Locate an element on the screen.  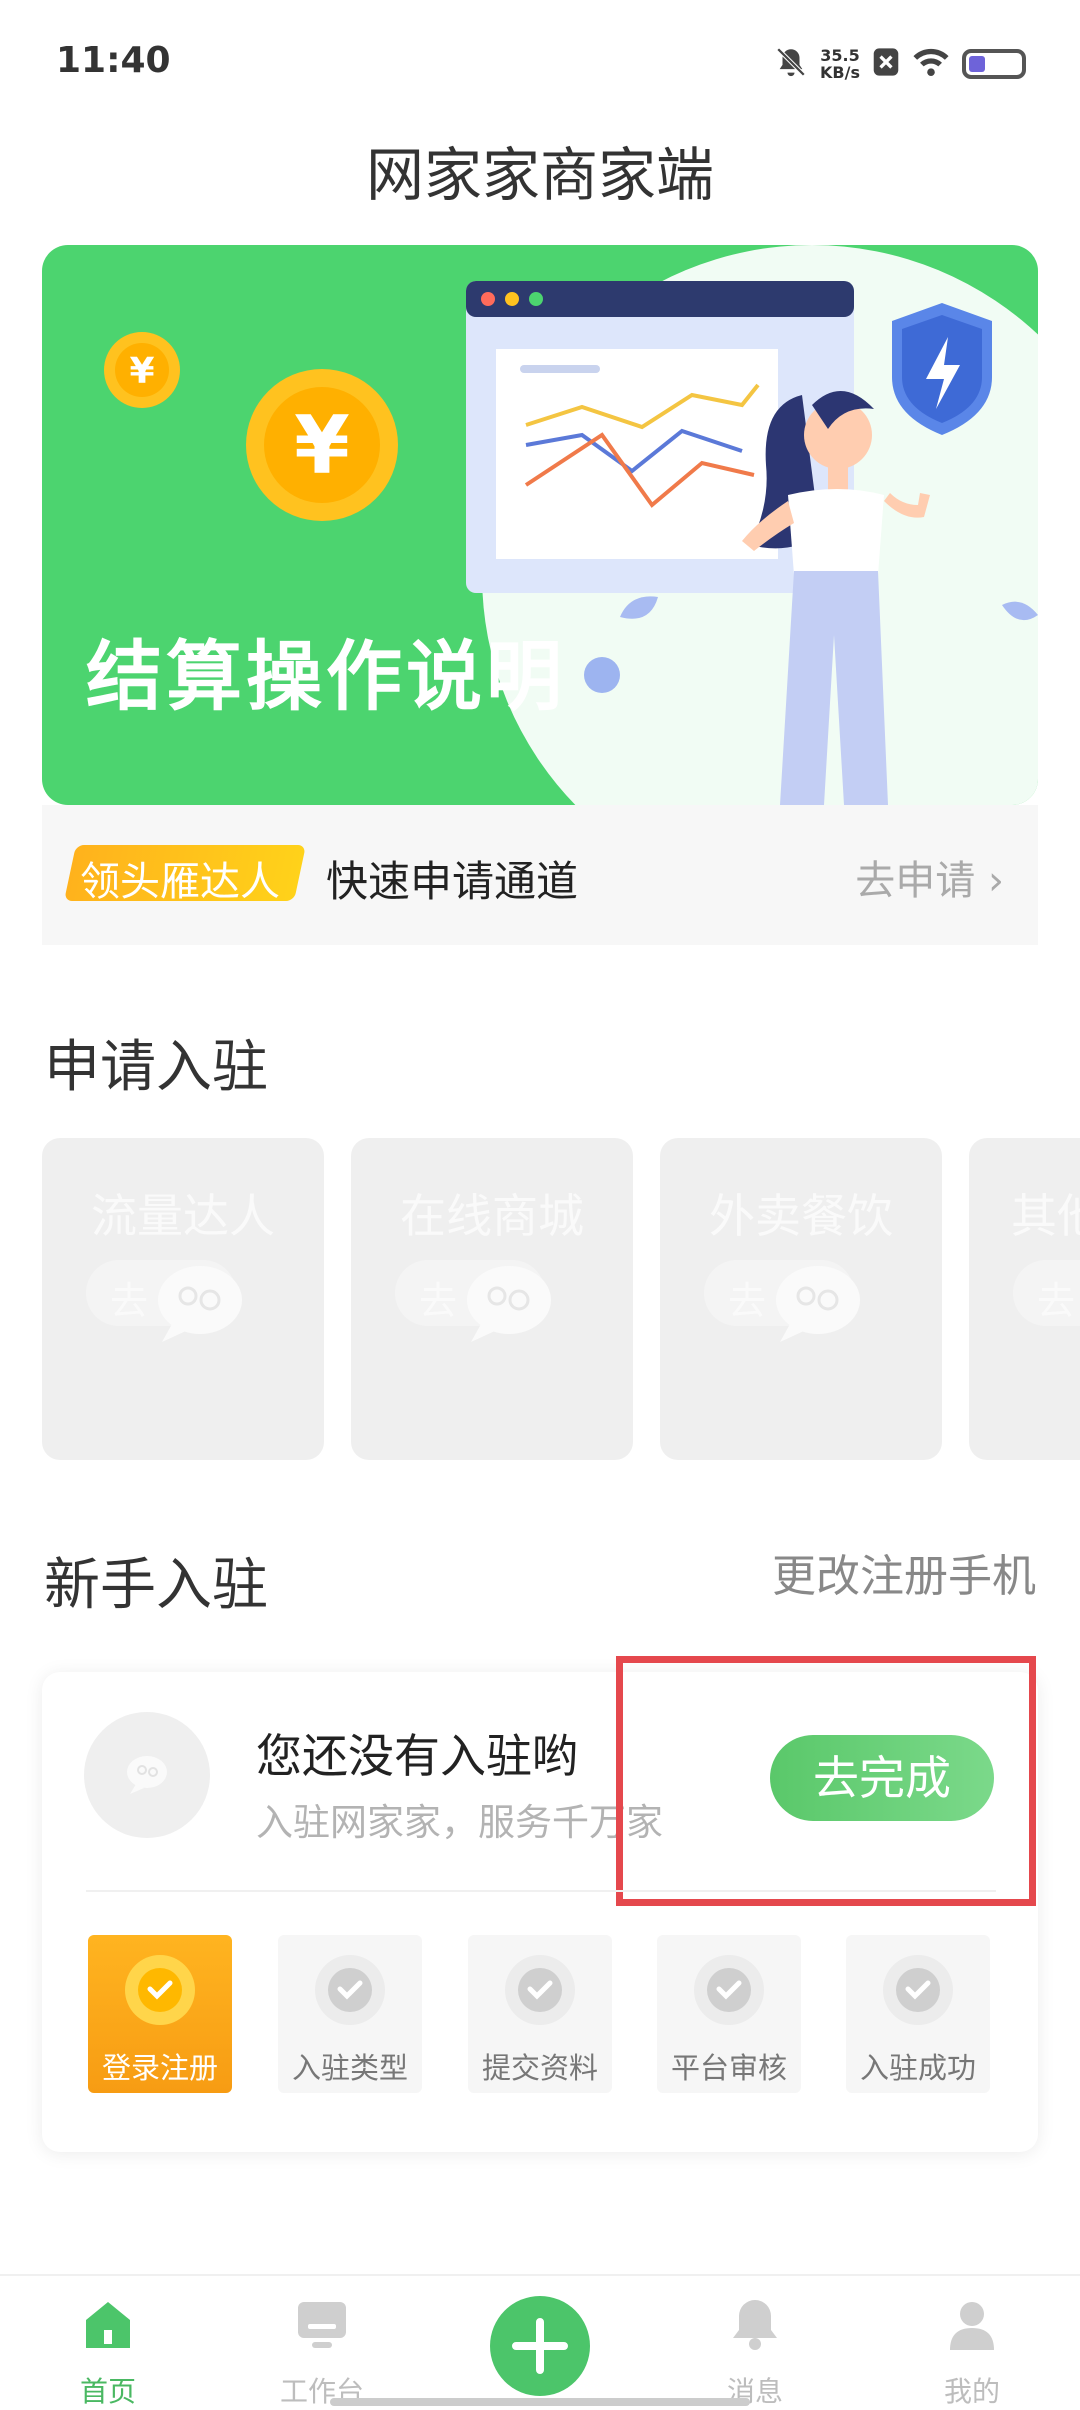
step-label: 入驻成功 is located at coordinates (917, 2068).